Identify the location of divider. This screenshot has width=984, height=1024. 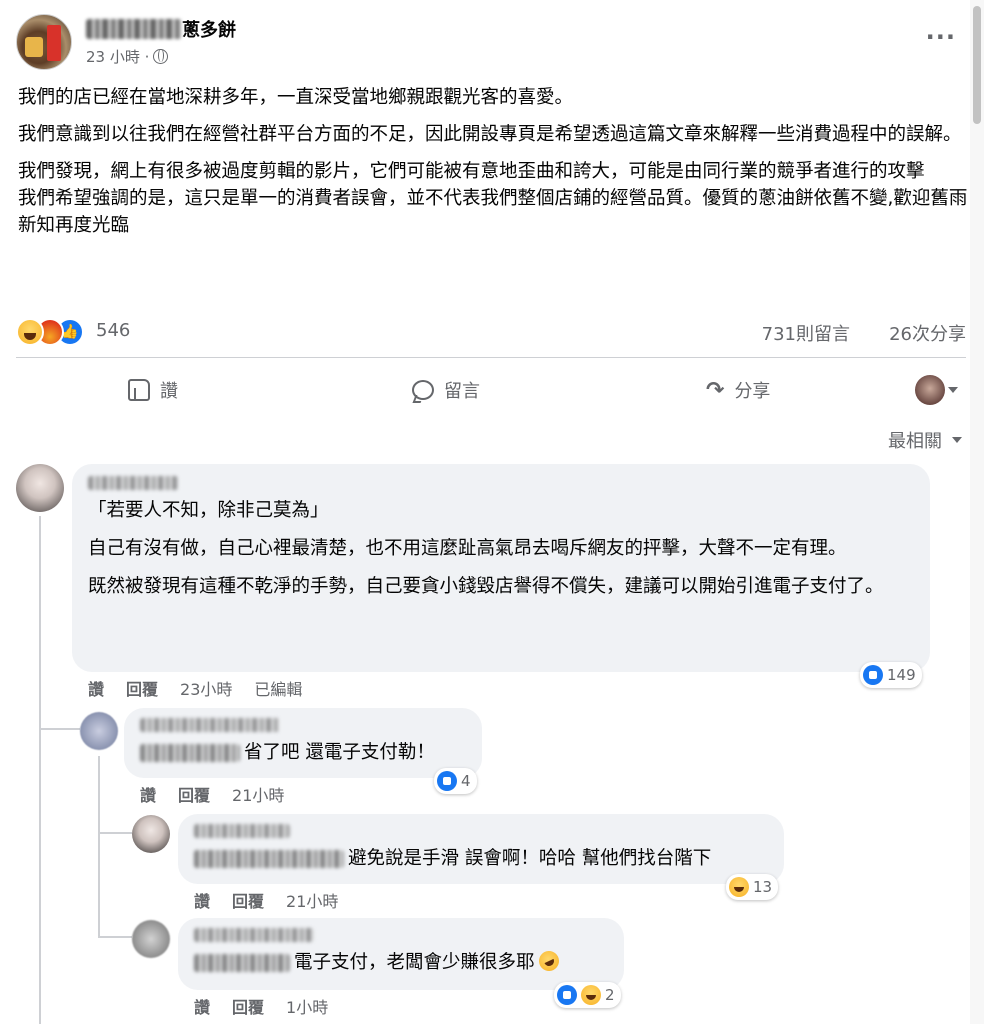
(491, 357).